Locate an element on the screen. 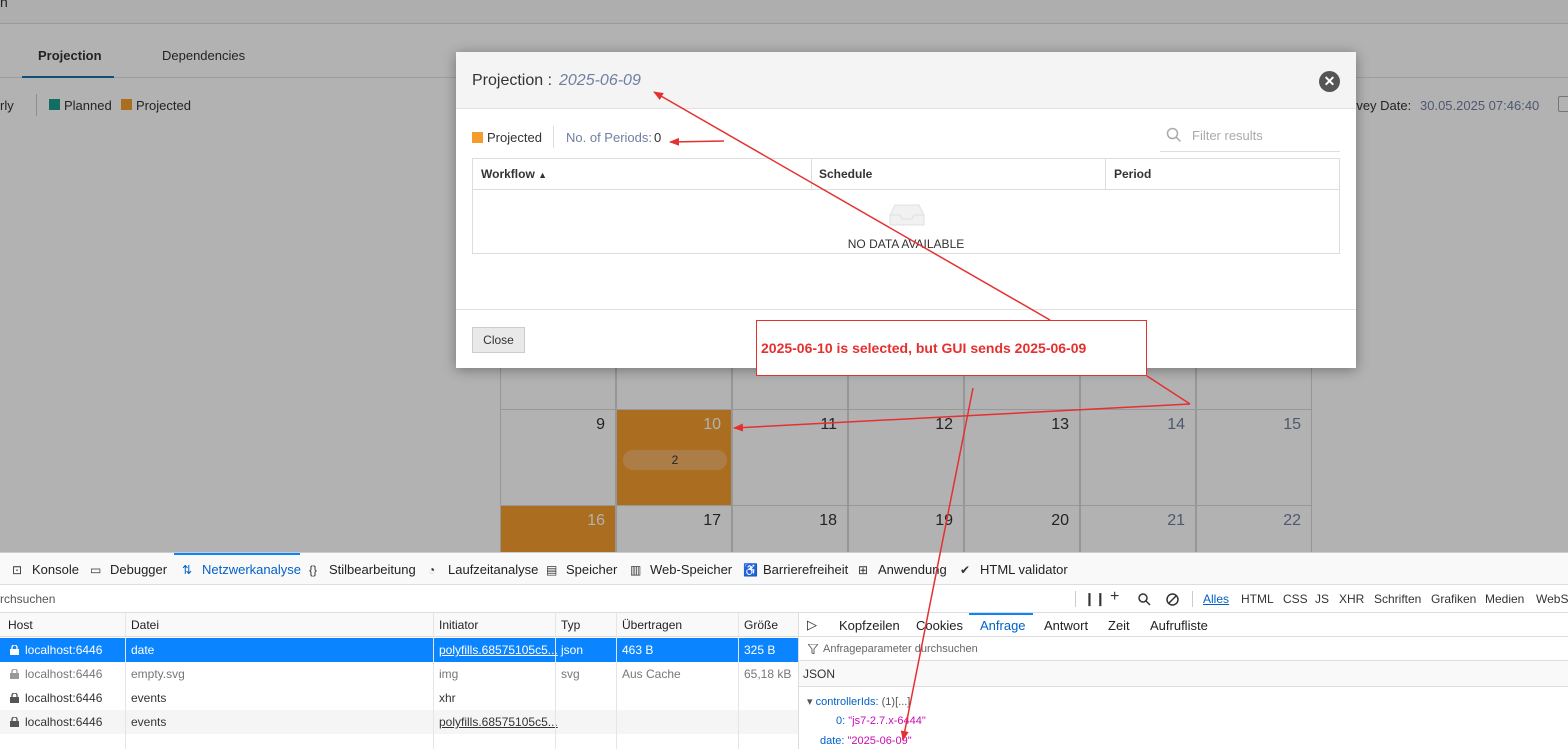 This screenshot has width=1568, height=749. tab-speicher: ▤ Speicher is located at coordinates (581, 569).